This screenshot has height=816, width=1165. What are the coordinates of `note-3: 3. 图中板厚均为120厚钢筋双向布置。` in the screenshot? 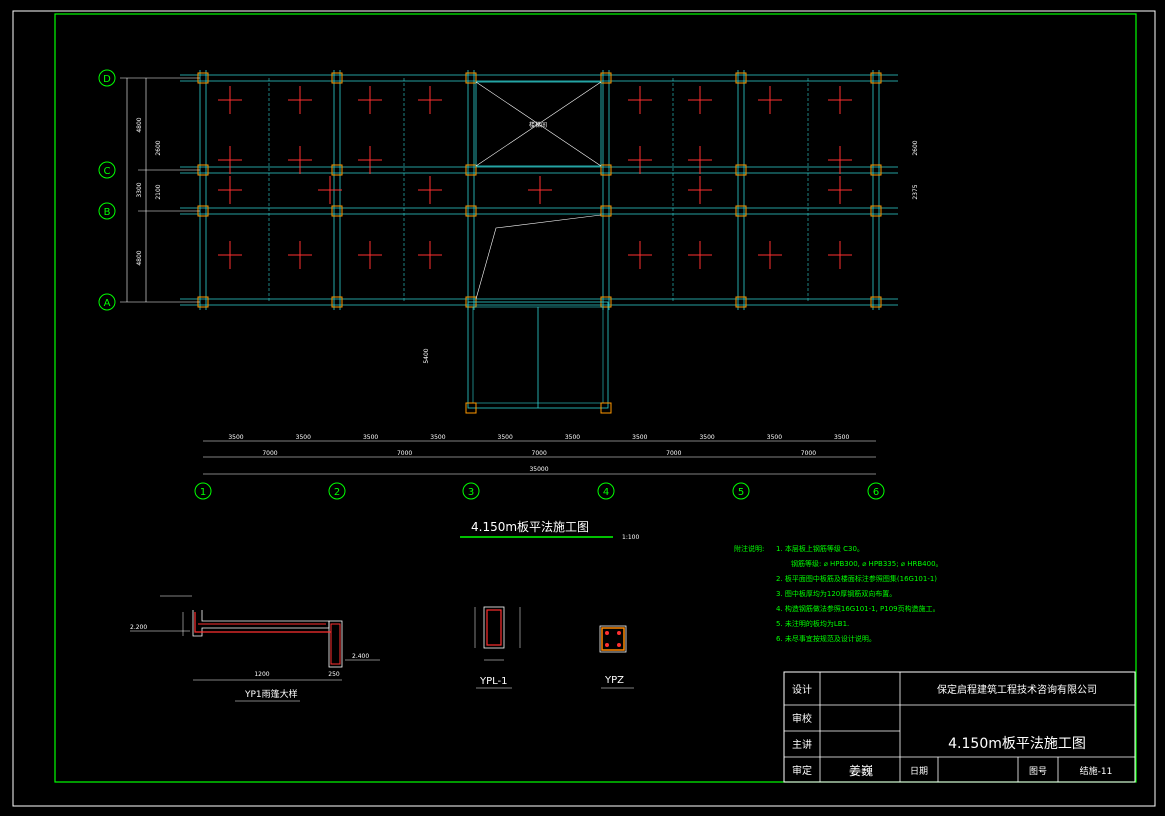 It's located at (836, 593).